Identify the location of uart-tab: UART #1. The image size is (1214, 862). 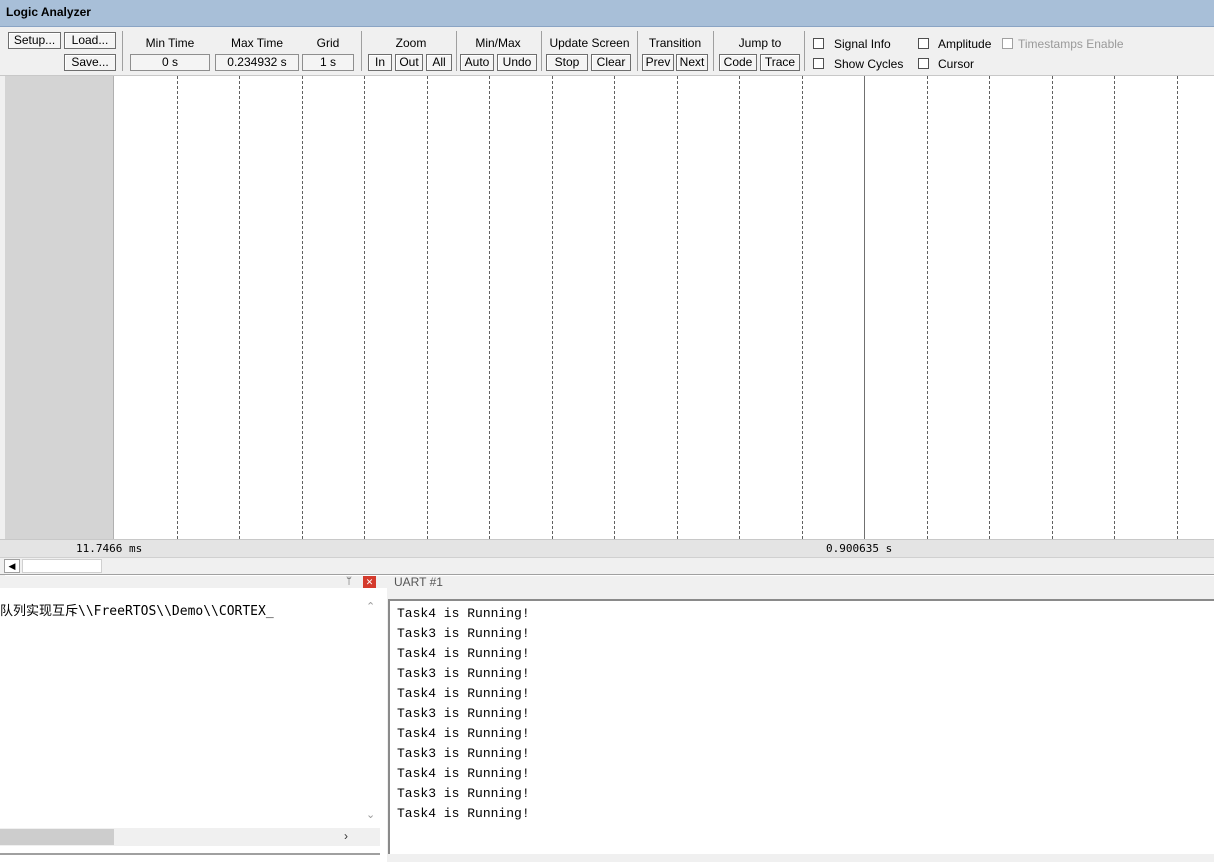
(418, 582).